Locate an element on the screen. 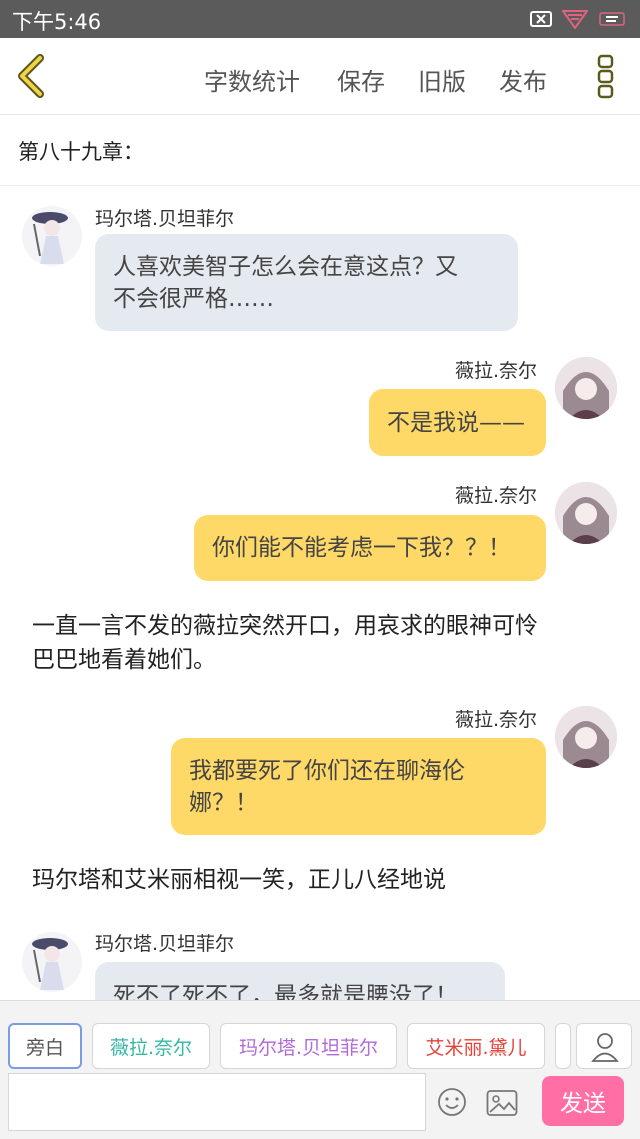 The image size is (640, 1139). narration-line: 巴巴地看着她们。 is located at coordinates (124, 660).